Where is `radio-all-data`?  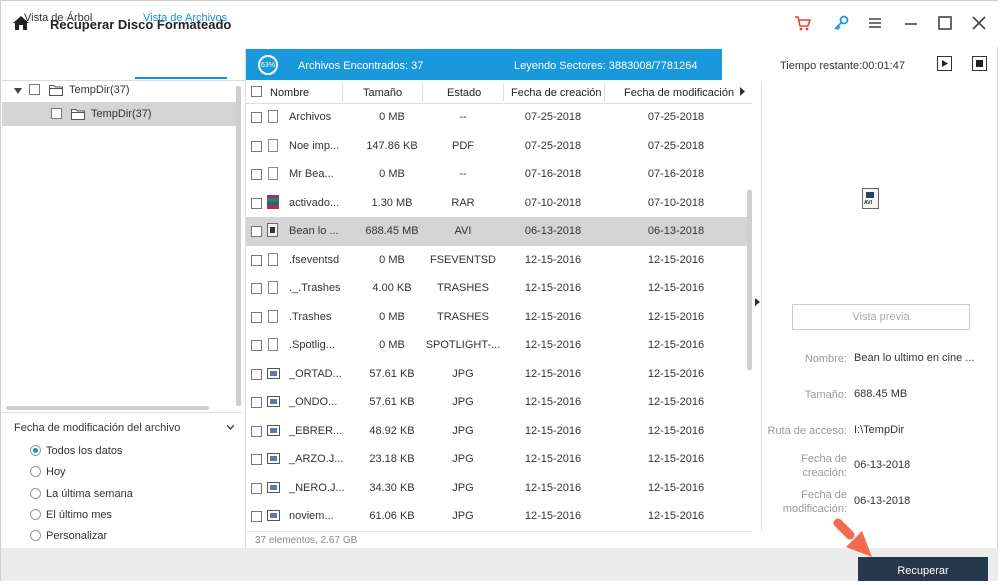
radio-all-data is located at coordinates (35, 450).